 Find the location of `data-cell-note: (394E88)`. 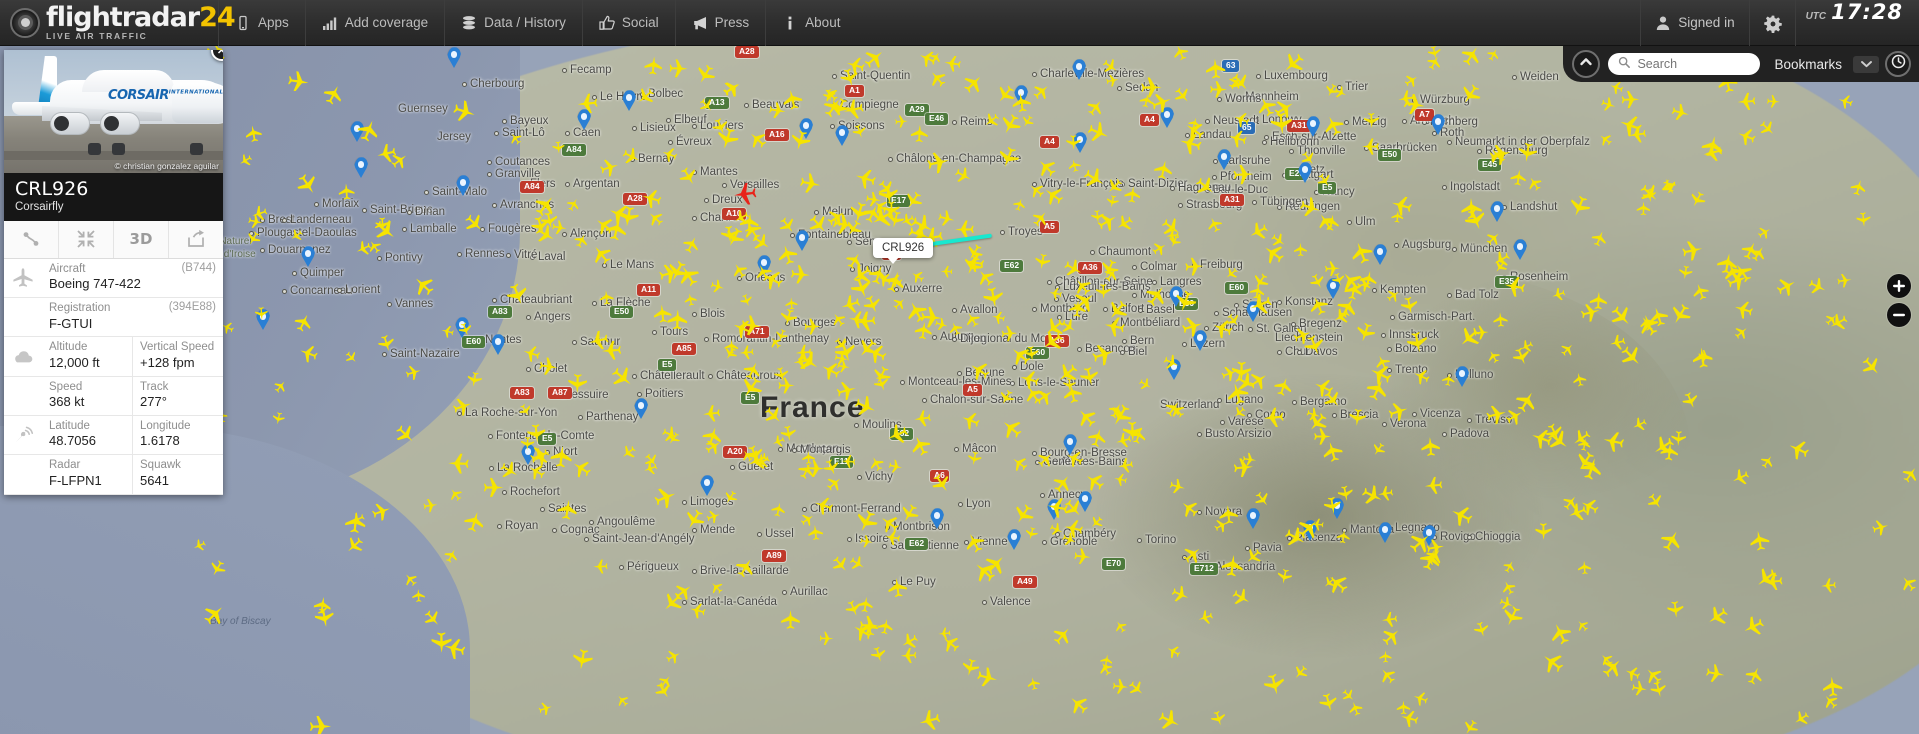

data-cell-note: (394E88) is located at coordinates (192, 307).